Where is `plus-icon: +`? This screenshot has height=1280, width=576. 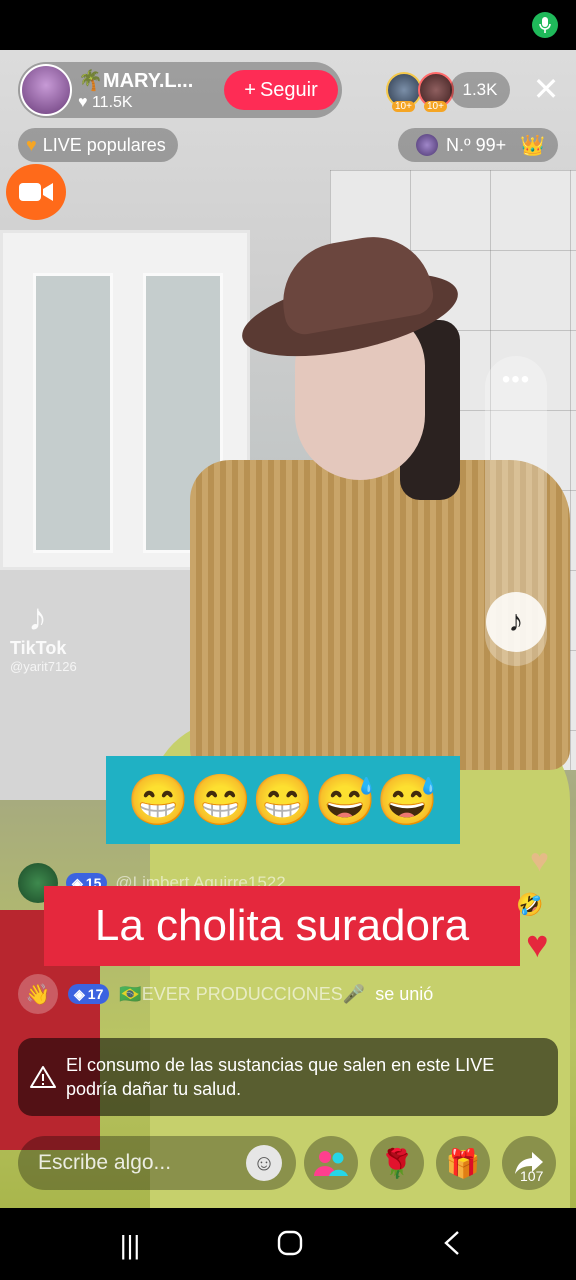 plus-icon: + is located at coordinates (250, 89).